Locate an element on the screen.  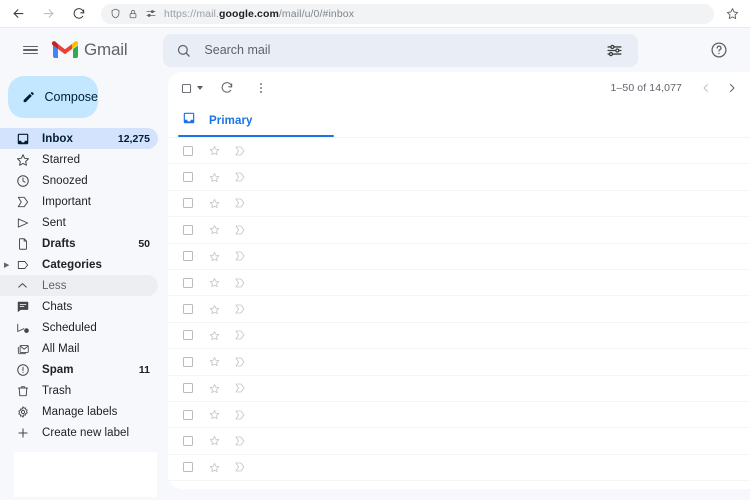
chevron-down-icon is located at coordinates (199, 88).